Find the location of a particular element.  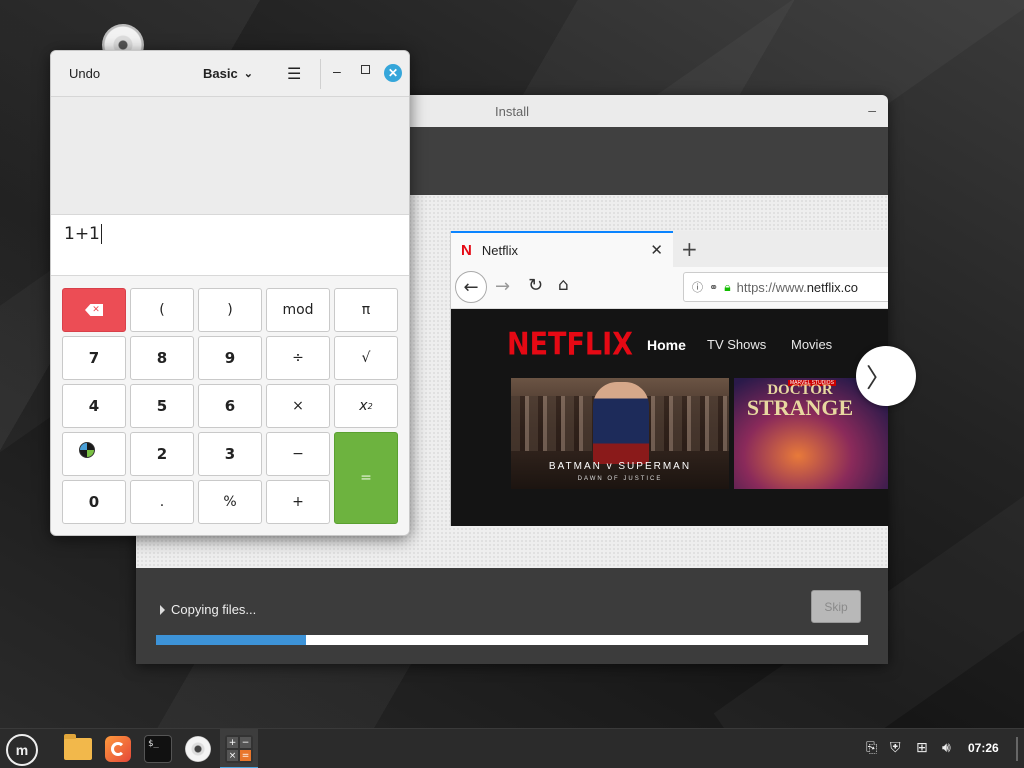

key-9: 9 is located at coordinates (230, 358).